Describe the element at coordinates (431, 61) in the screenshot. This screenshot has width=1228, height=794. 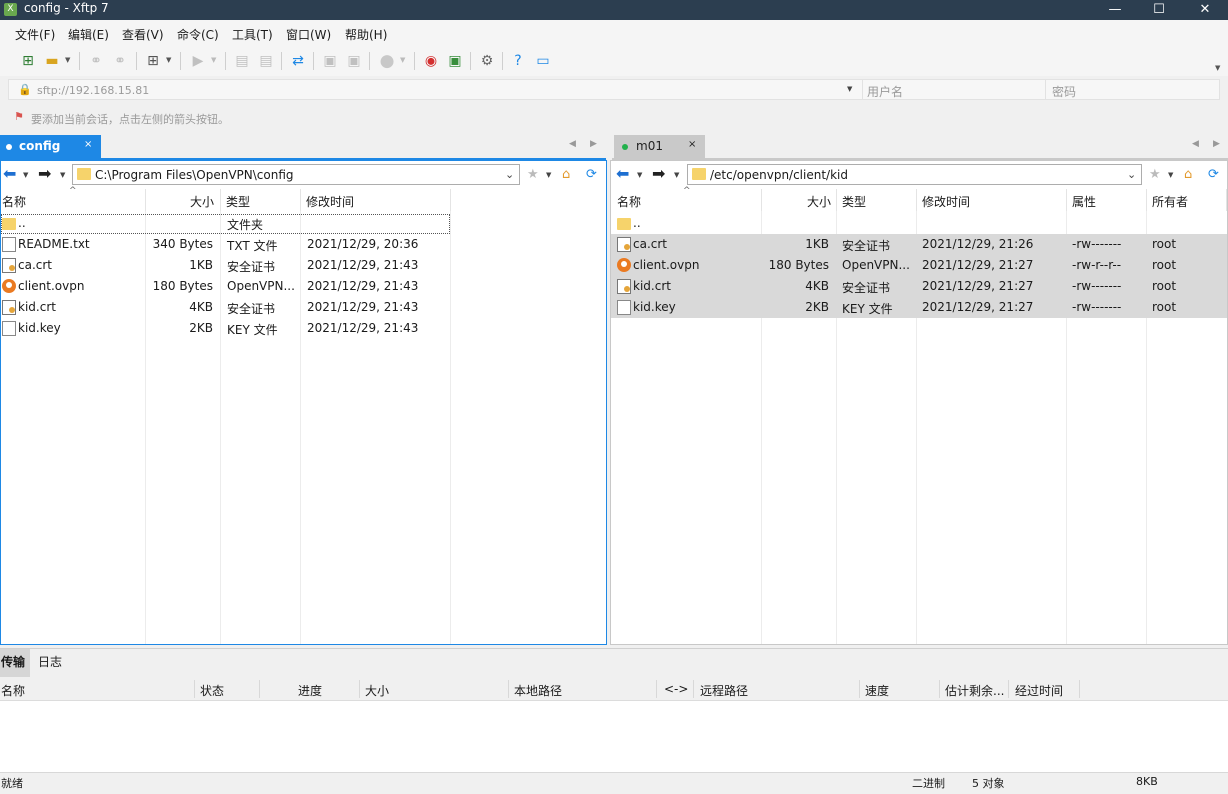
I see `xshell-icon: ◉` at that location.